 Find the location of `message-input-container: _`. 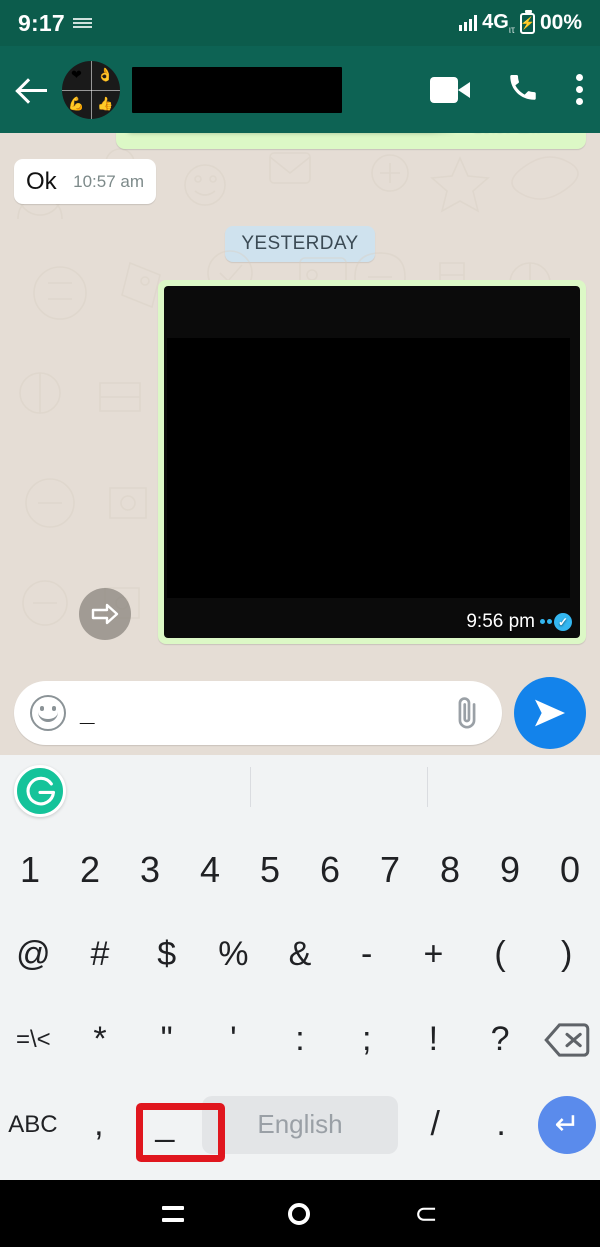

message-input-container: _ is located at coordinates (258, 712).